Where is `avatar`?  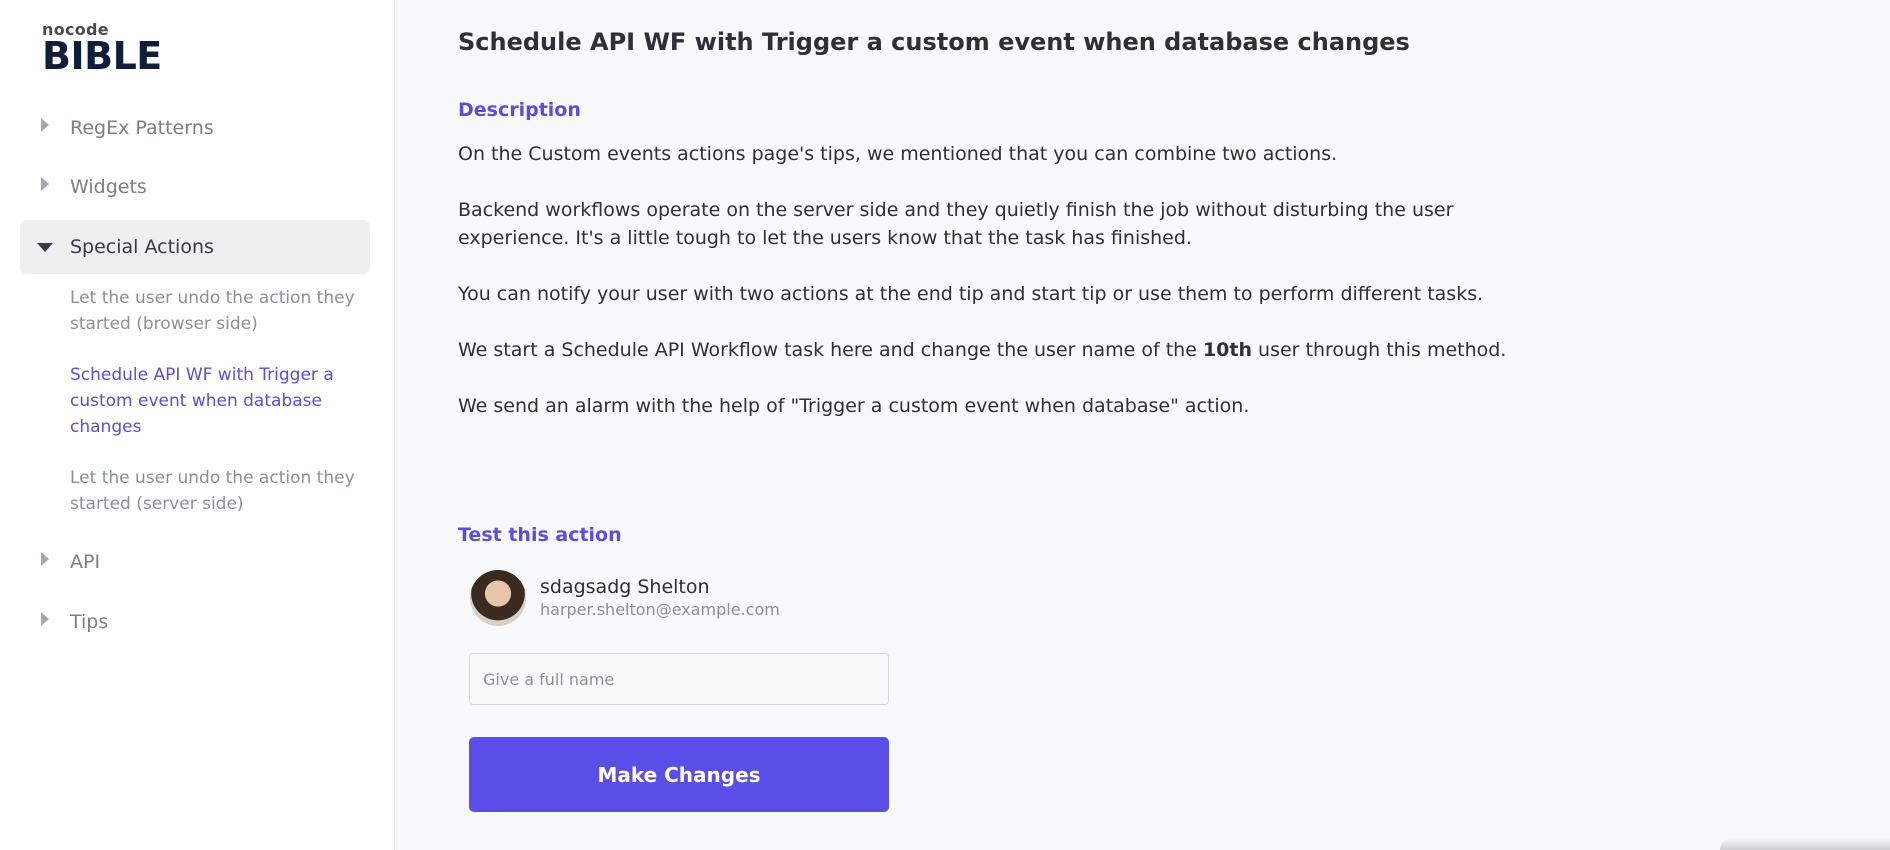 avatar is located at coordinates (498, 598).